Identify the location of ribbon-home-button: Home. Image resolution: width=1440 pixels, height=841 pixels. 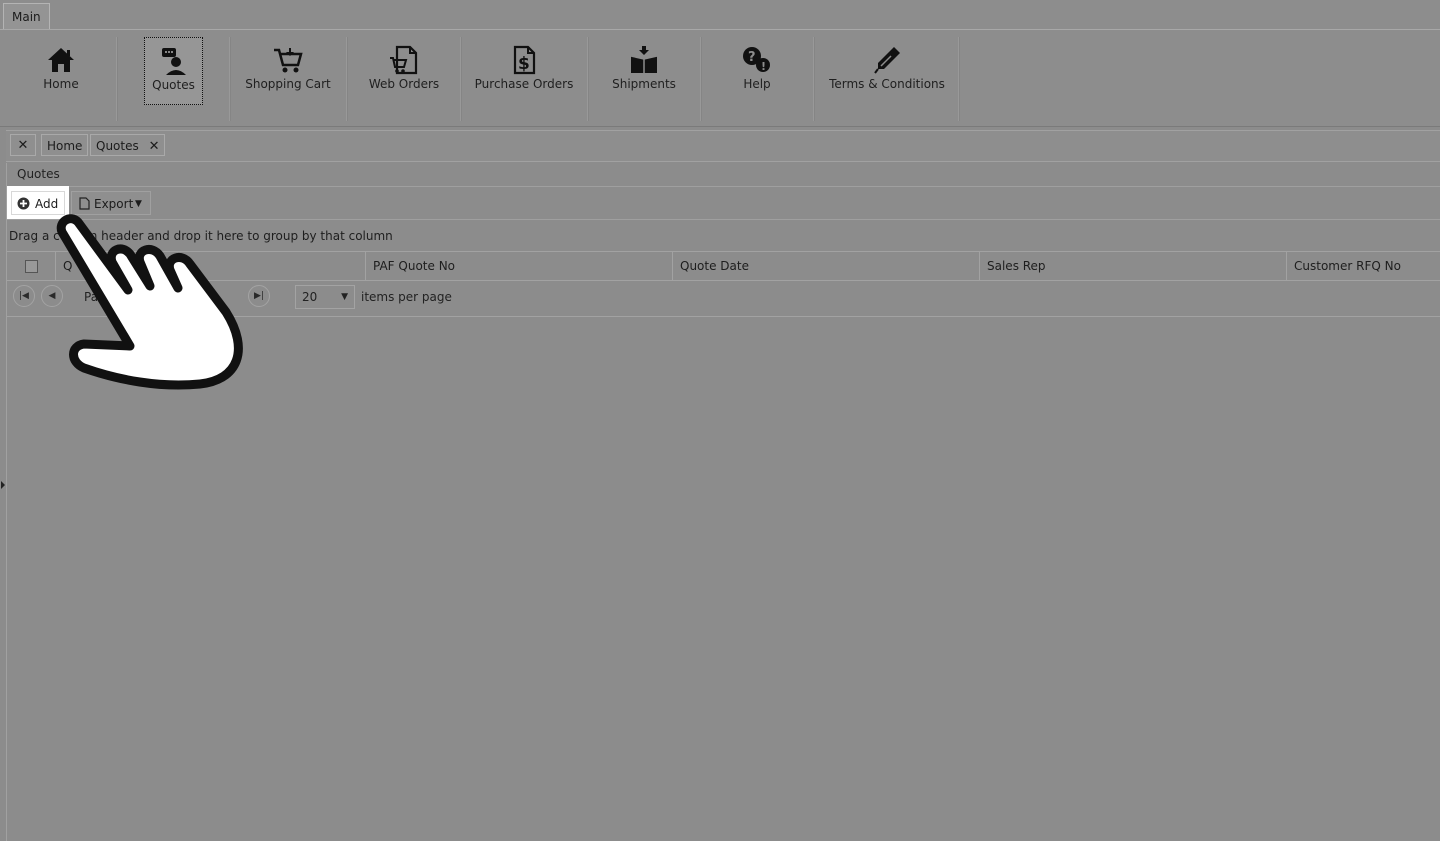
(61, 70).